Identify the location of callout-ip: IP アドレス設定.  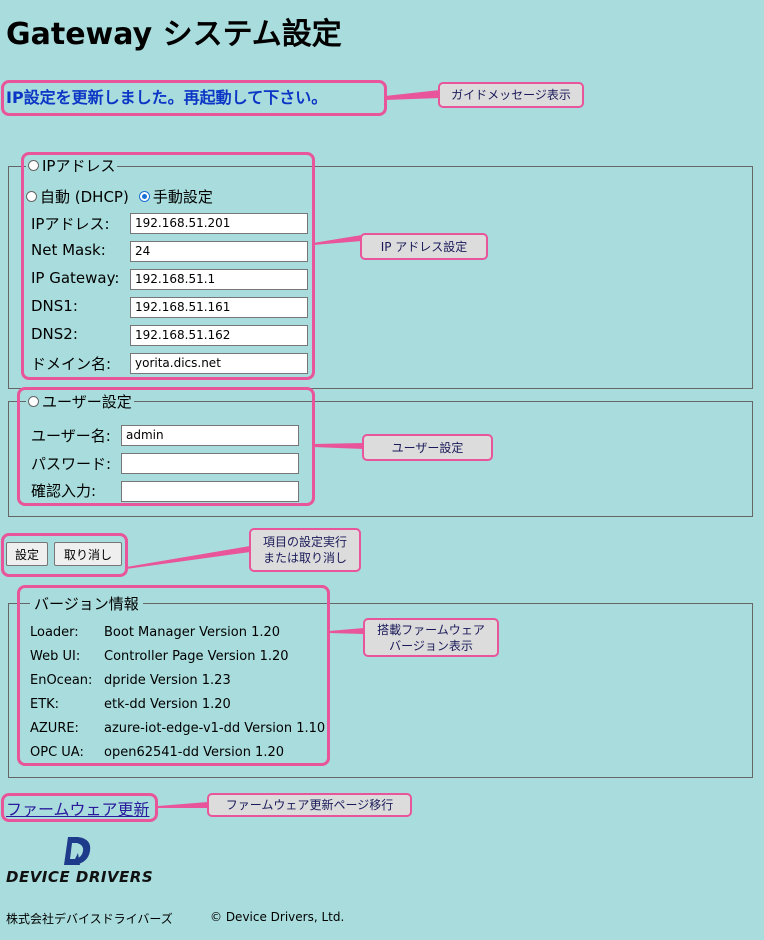
(424, 246).